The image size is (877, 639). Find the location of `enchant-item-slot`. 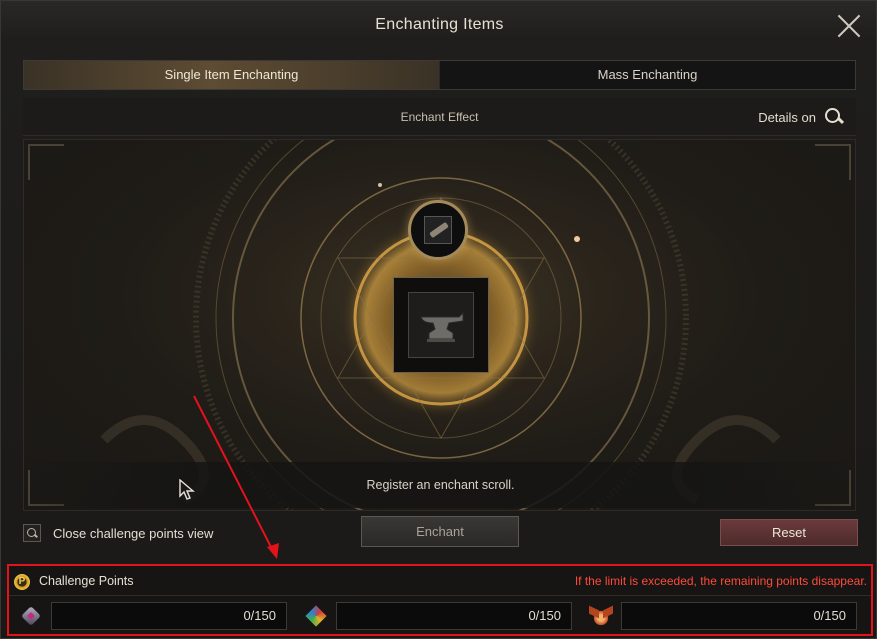

enchant-item-slot is located at coordinates (441, 325).